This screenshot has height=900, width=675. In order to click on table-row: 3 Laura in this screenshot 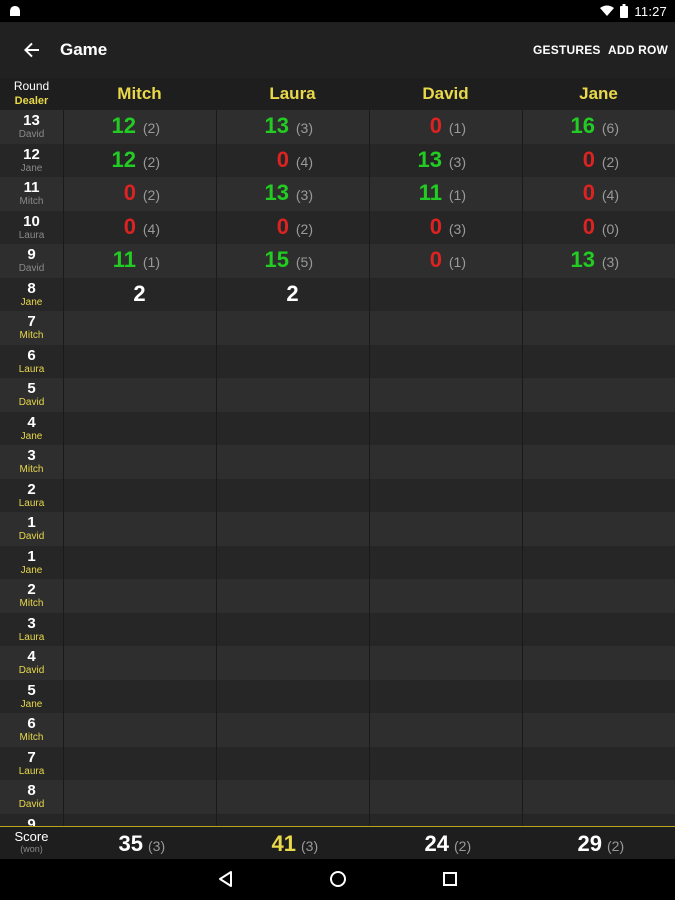, I will do `click(337, 629)`.